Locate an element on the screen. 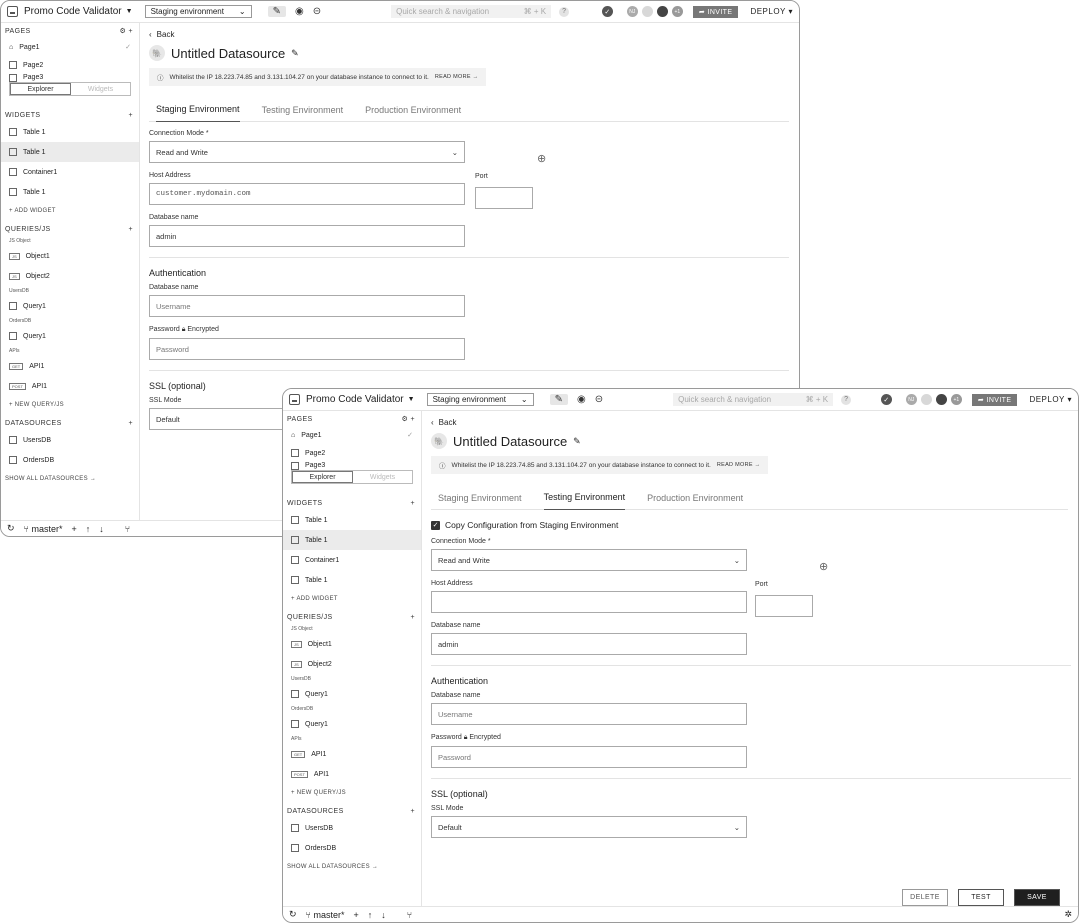  add-circle-icon: ⊕ is located at coordinates (541, 158).